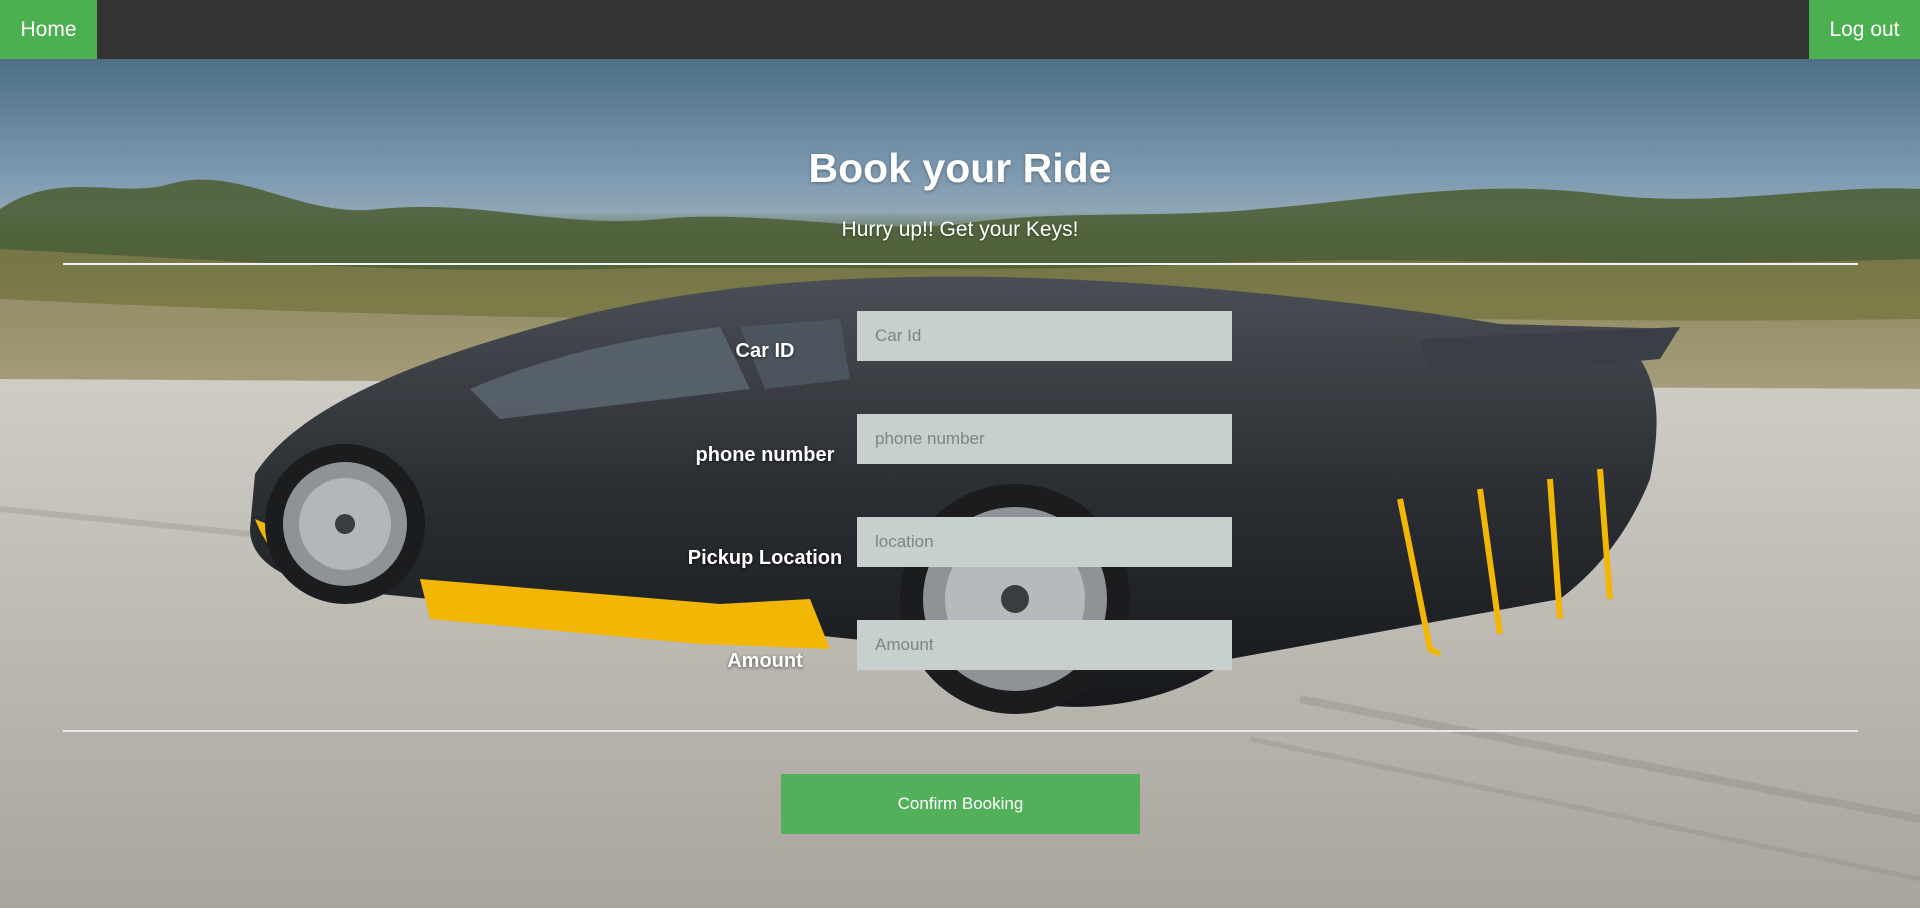 This screenshot has height=908, width=1920. What do you see at coordinates (1044, 645) in the screenshot?
I see `amount-input` at bounding box center [1044, 645].